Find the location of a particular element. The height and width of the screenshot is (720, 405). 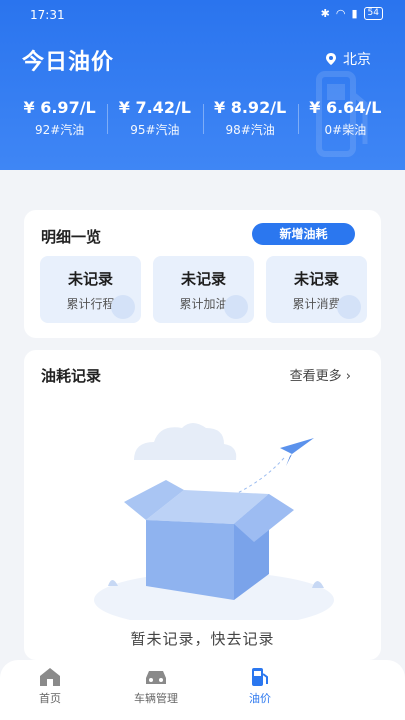

tab-label: 首页 is located at coordinates (50, 698).